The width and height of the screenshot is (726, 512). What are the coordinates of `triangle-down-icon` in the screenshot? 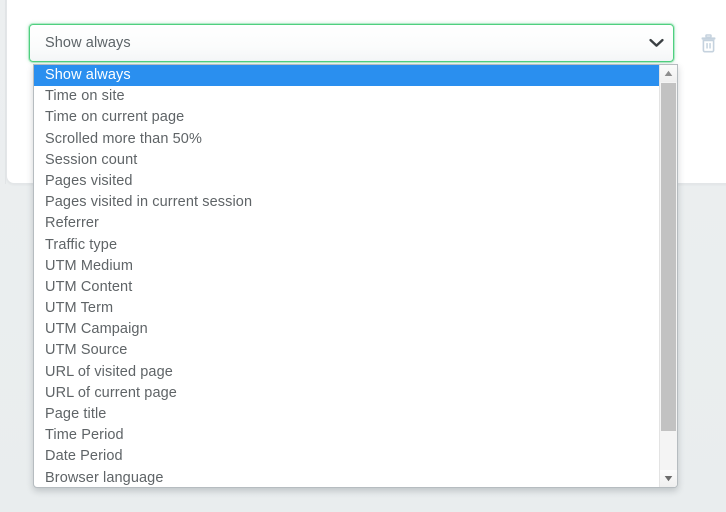 It's located at (668, 479).